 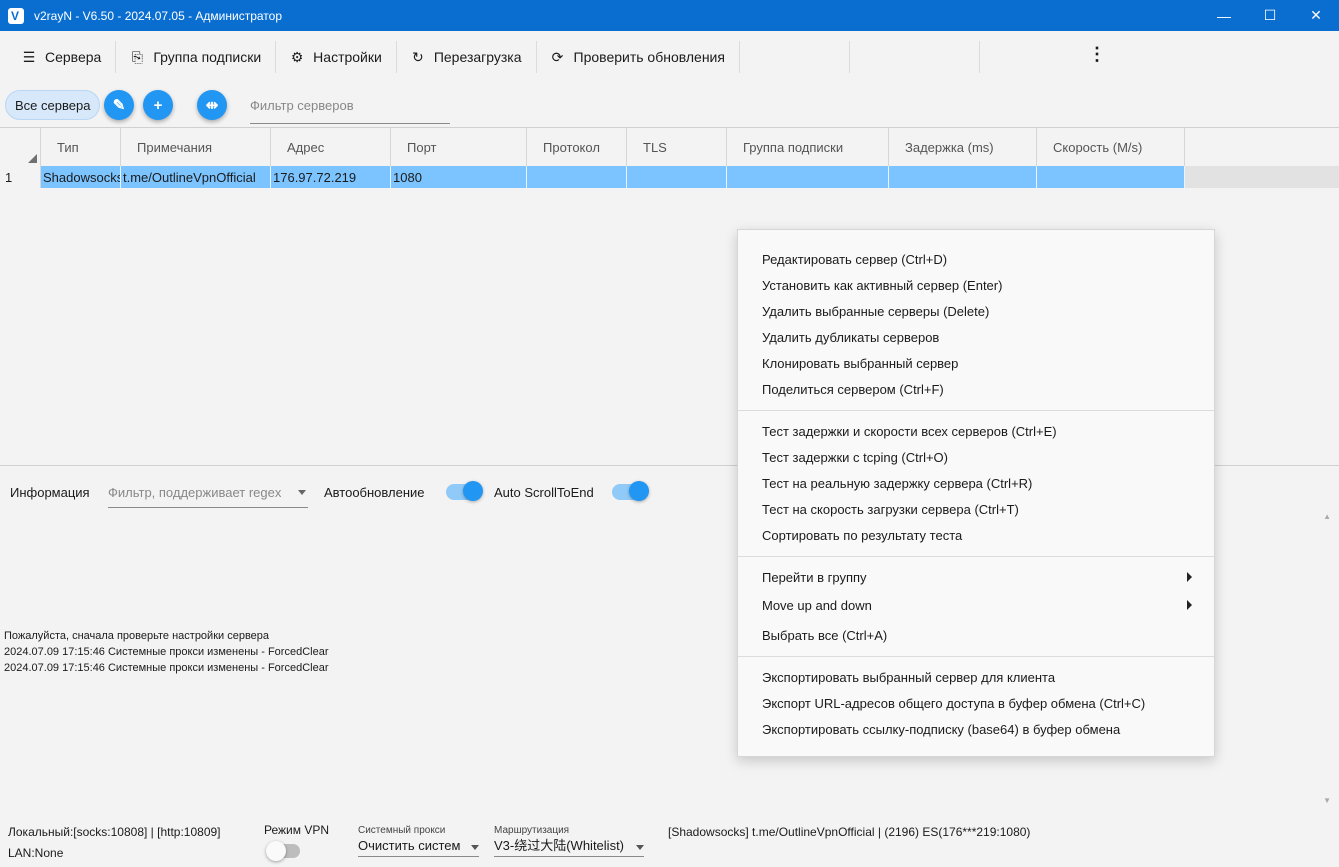 I want to click on cell-address: 176.97.72.219, so click(x=331, y=177).